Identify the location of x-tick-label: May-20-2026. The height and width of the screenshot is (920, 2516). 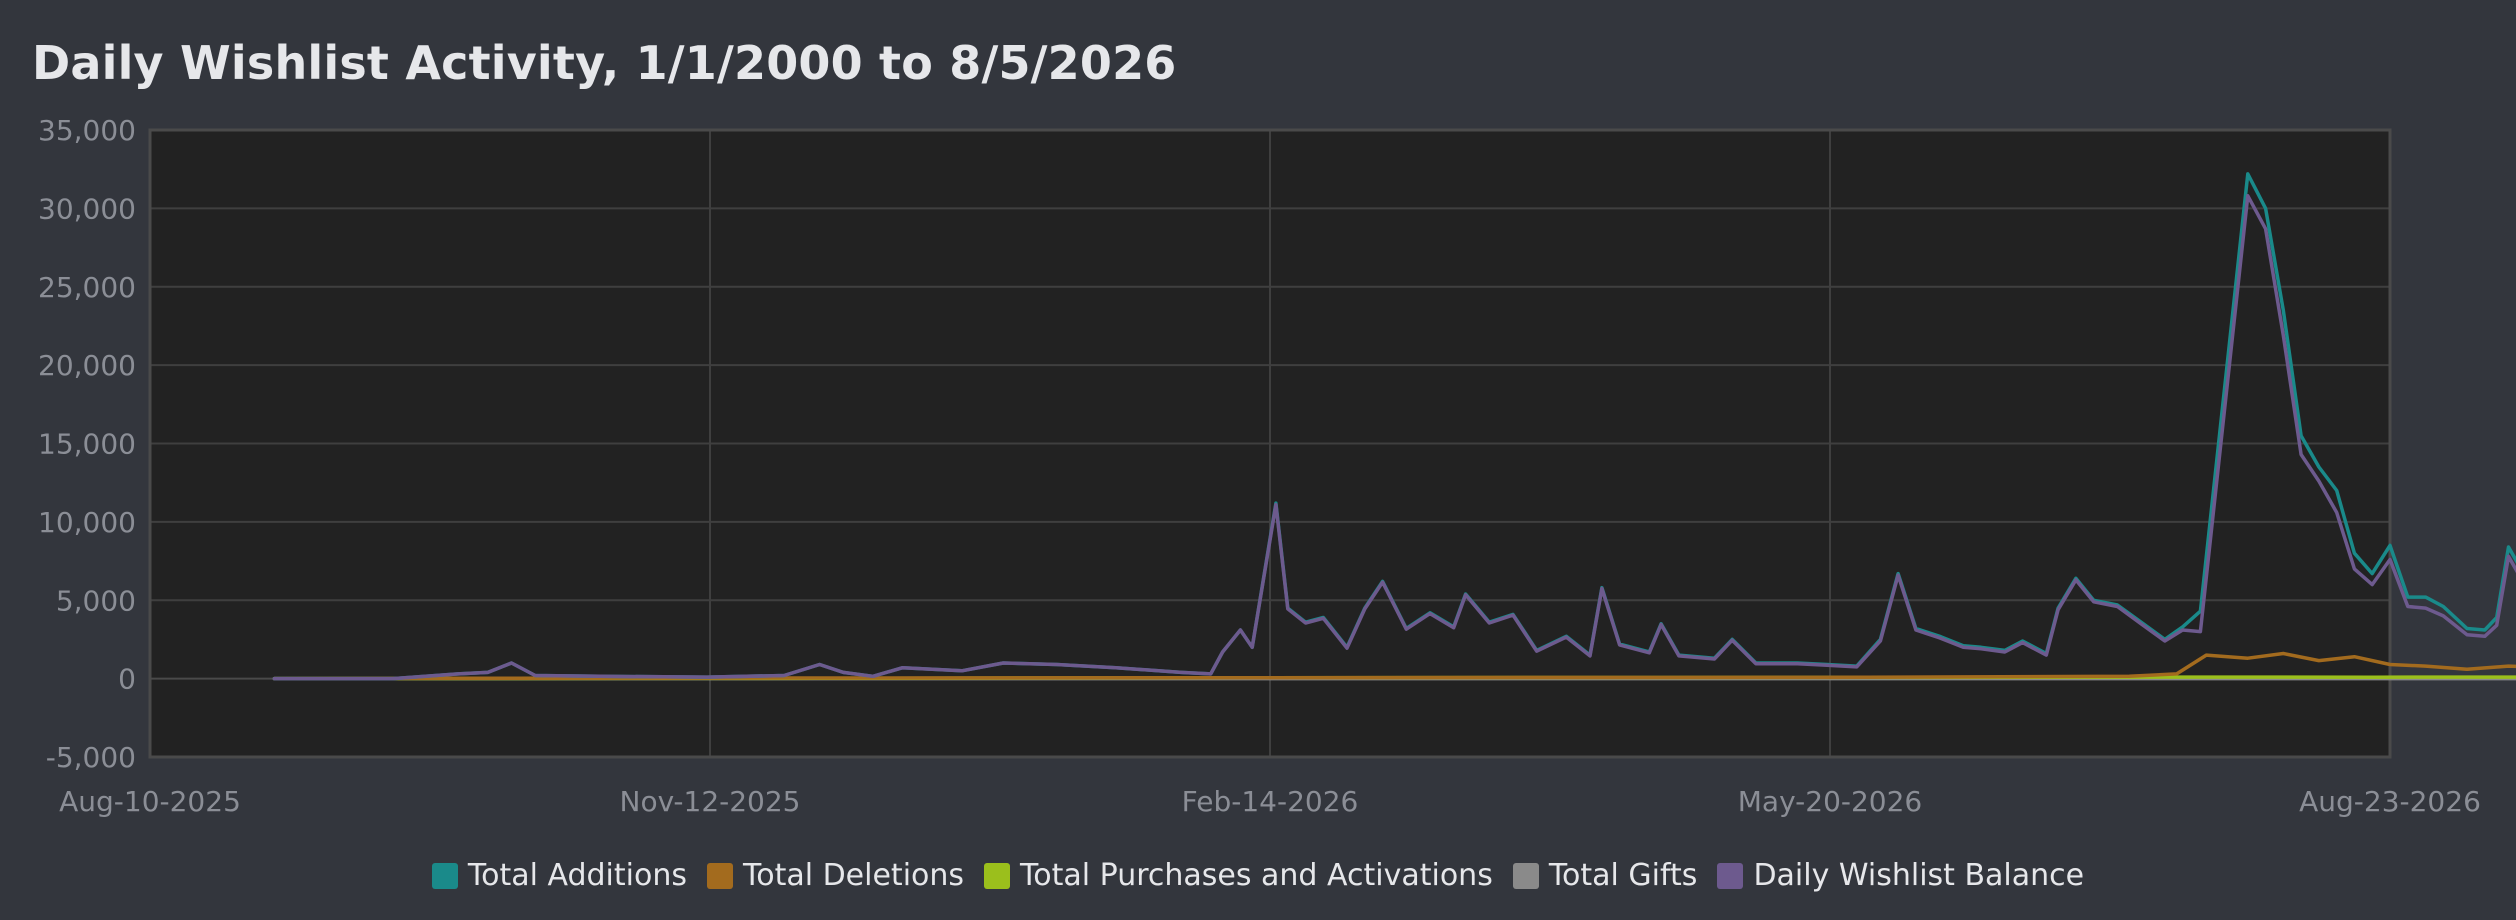
(1830, 801).